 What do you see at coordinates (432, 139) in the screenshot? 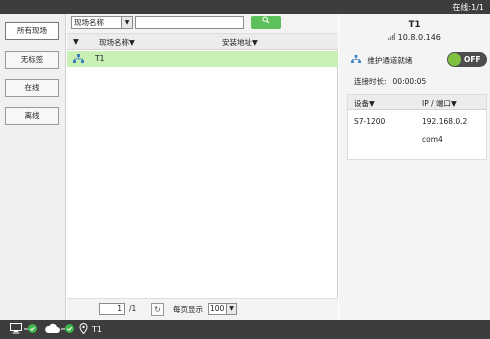
I see `device-address-cell: com4` at bounding box center [432, 139].